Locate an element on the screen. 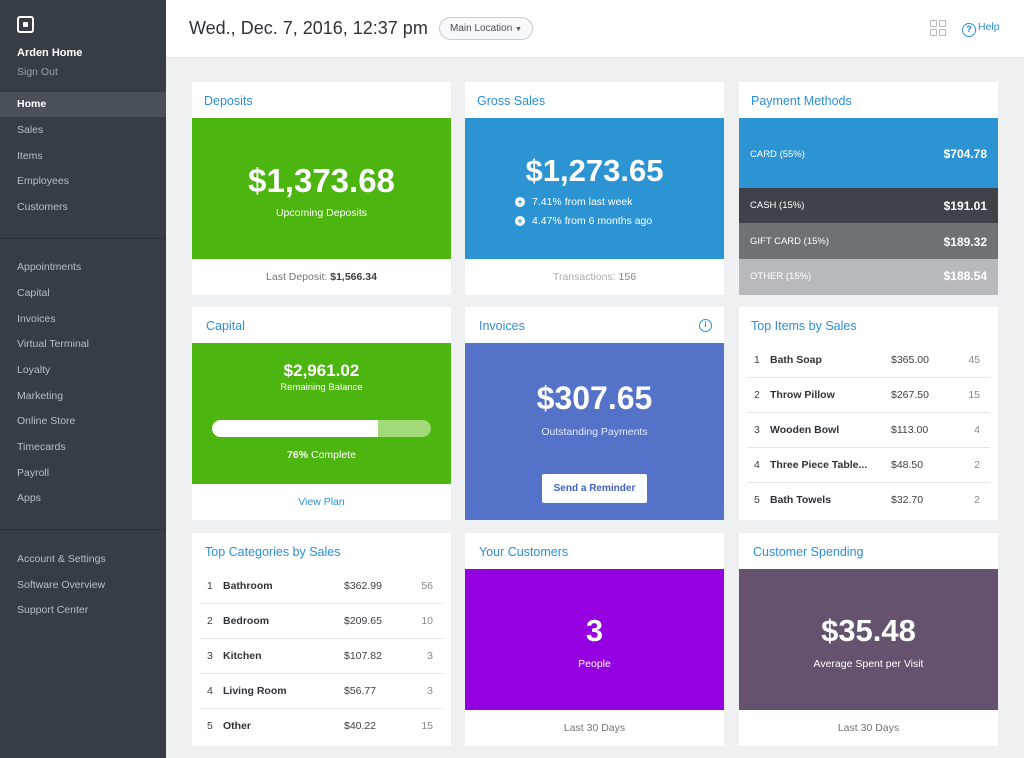 The width and height of the screenshot is (1024, 758). payment-row-label: OTHER (15%) is located at coordinates (780, 276).